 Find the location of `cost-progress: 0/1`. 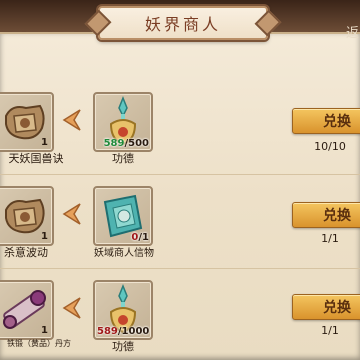

cost-progress: 0/1 is located at coordinates (123, 237).